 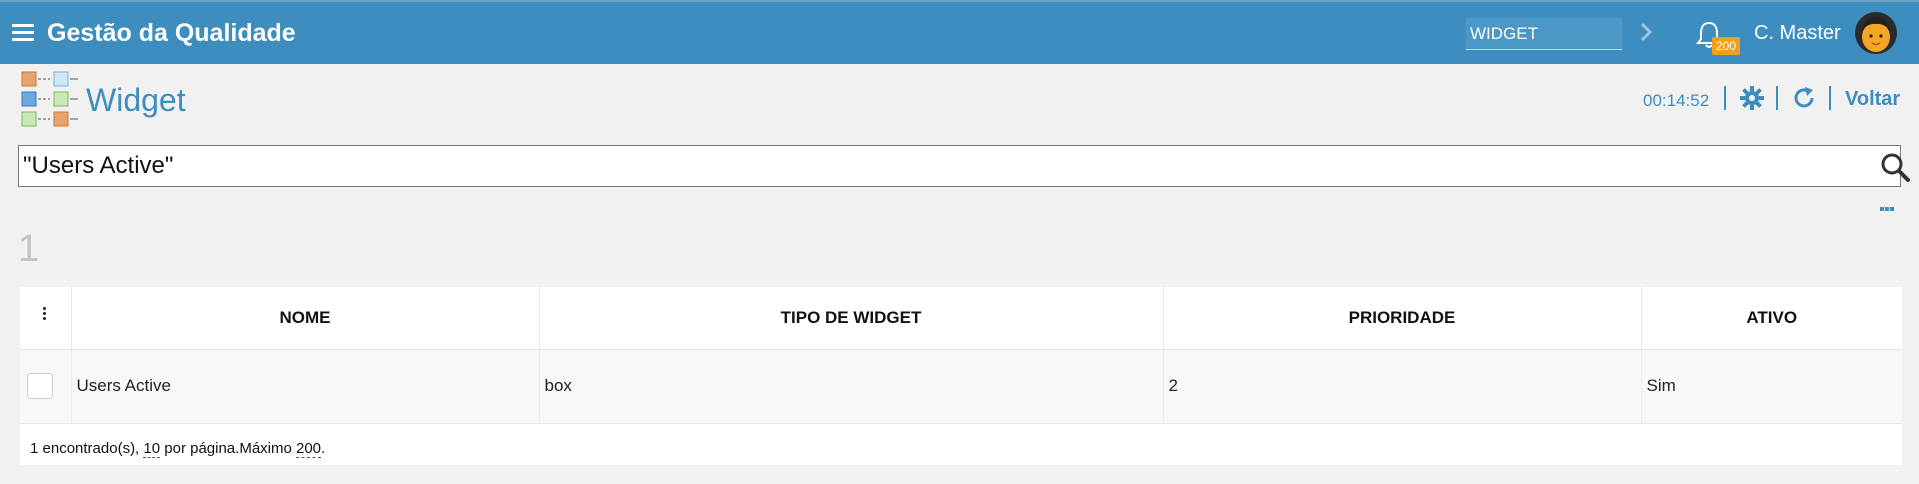 I want to click on kebab-icon, so click(x=45, y=315).